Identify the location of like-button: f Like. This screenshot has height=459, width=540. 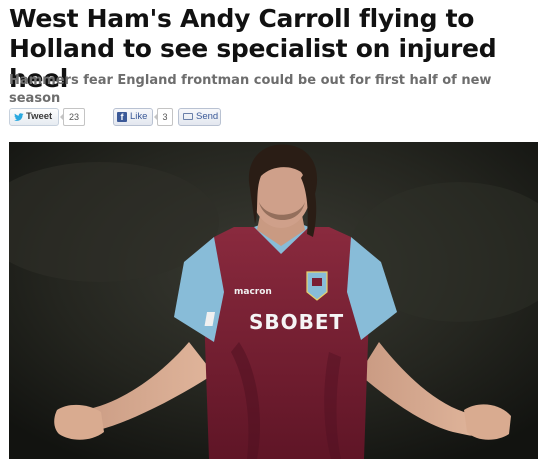
(133, 117).